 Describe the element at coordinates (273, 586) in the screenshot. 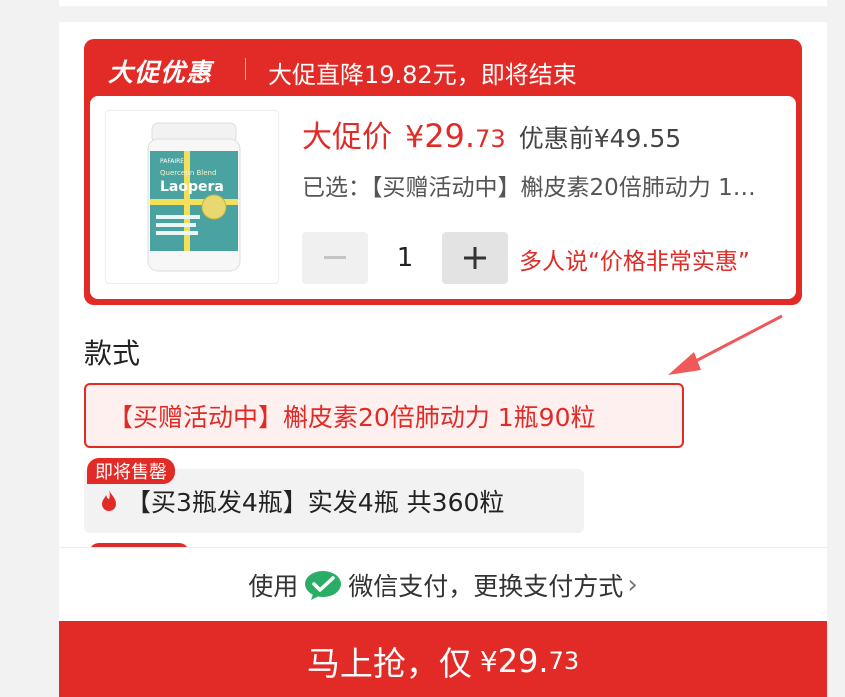

I see `payment-prefix: 使用` at that location.